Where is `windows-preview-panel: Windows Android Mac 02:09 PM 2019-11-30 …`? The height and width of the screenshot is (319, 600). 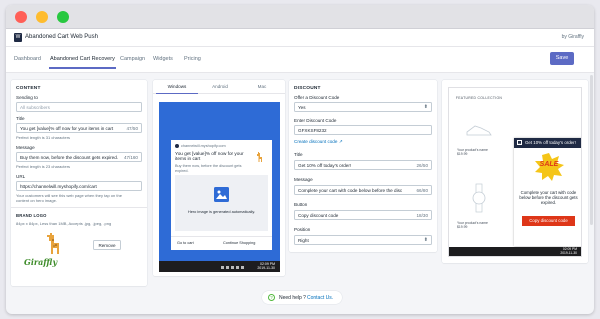 windows-preview-panel: Windows Android Mac 02:09 PM 2019-11-30 … is located at coordinates (219, 178).